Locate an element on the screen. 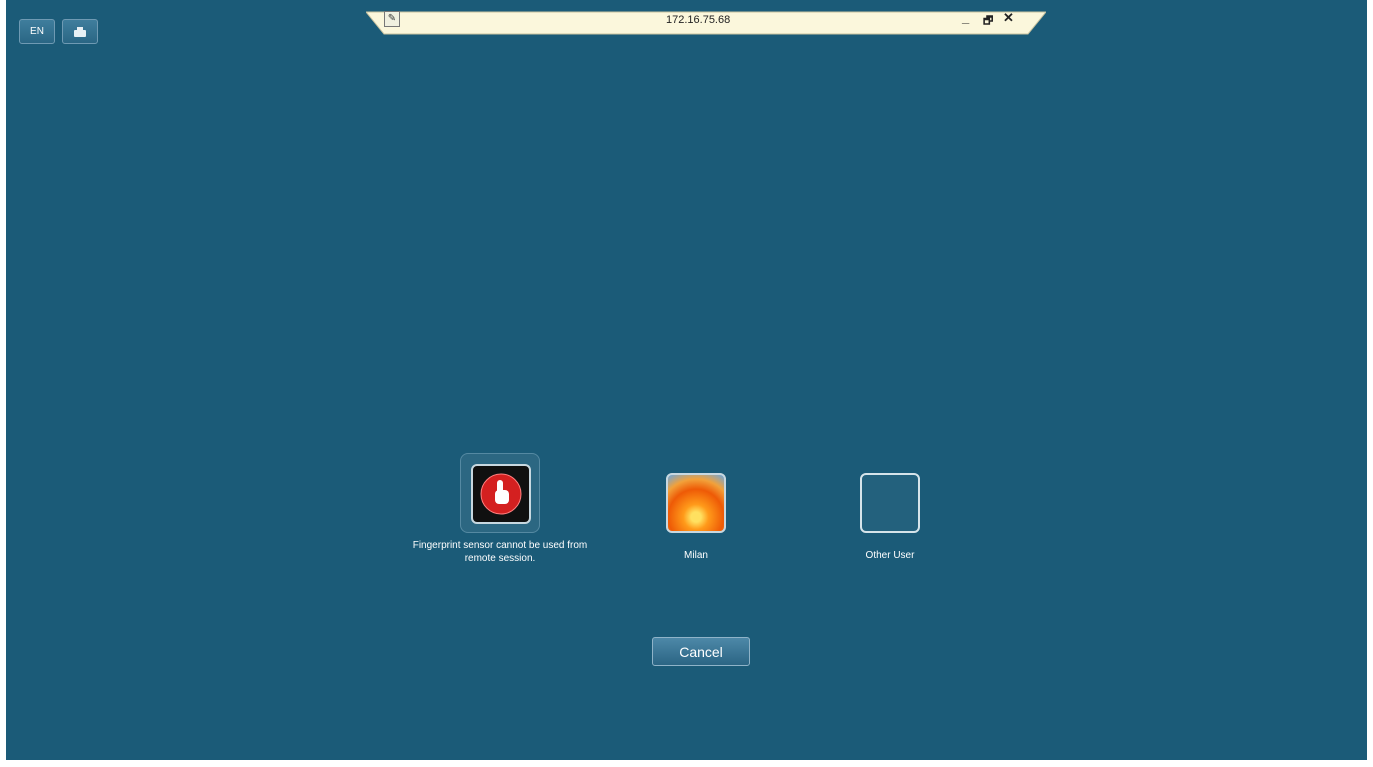 This screenshot has width=1373, height=767. fingerprint-icon is located at coordinates (501, 494).